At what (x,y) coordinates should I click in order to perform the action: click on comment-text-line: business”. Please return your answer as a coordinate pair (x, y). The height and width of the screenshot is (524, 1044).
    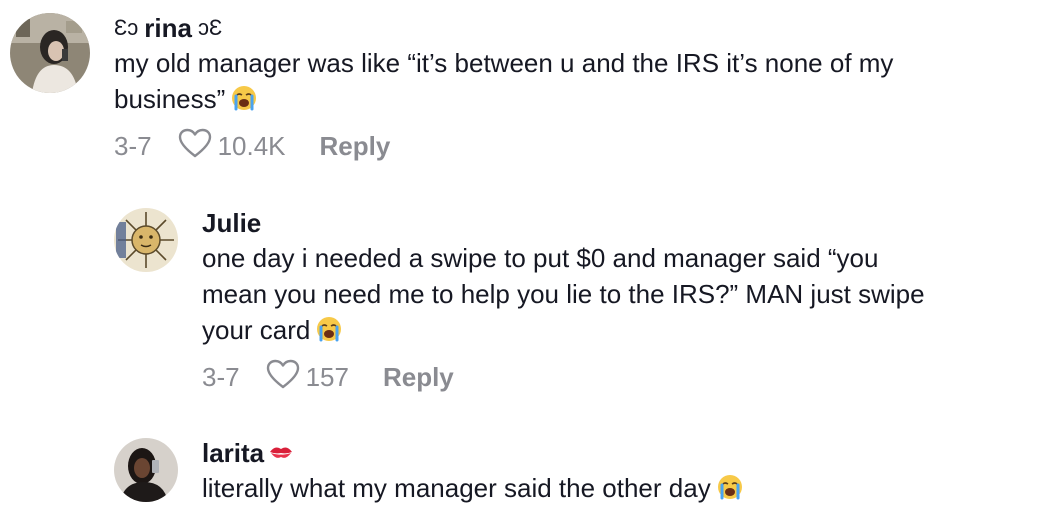
    Looking at the image, I should click on (170, 99).